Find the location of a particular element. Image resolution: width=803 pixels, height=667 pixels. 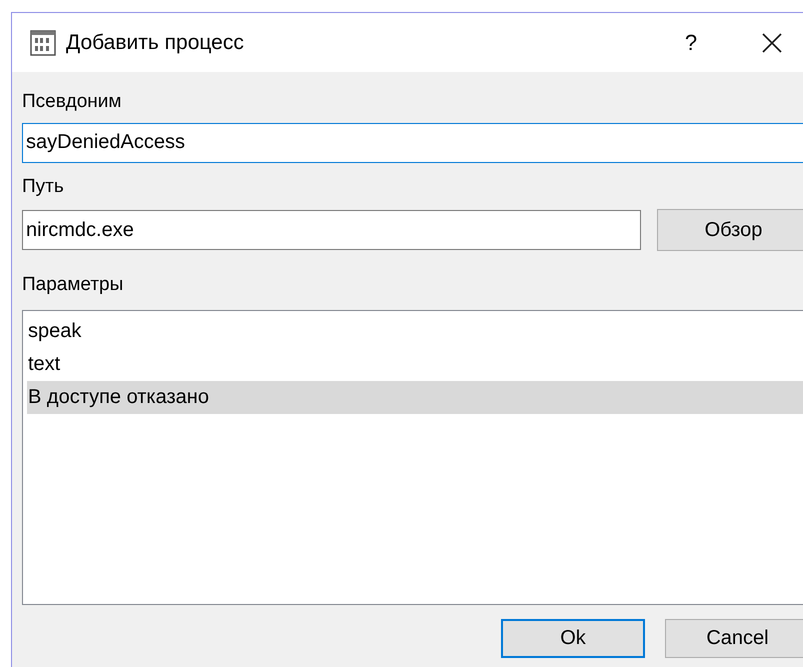

browse-button: Обзор is located at coordinates (730, 230).